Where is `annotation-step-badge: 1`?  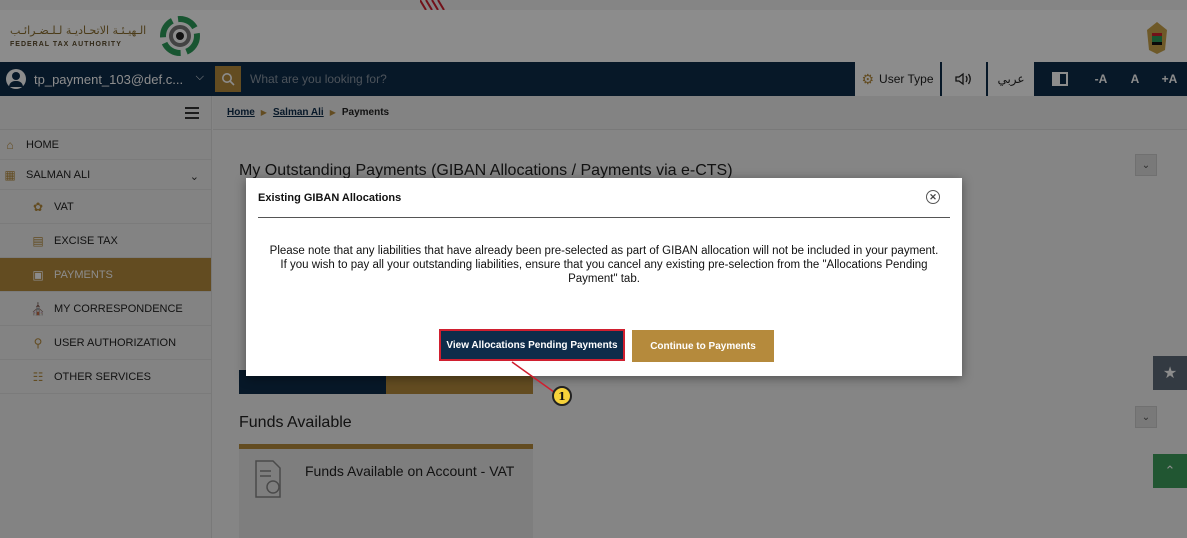 annotation-step-badge: 1 is located at coordinates (562, 396).